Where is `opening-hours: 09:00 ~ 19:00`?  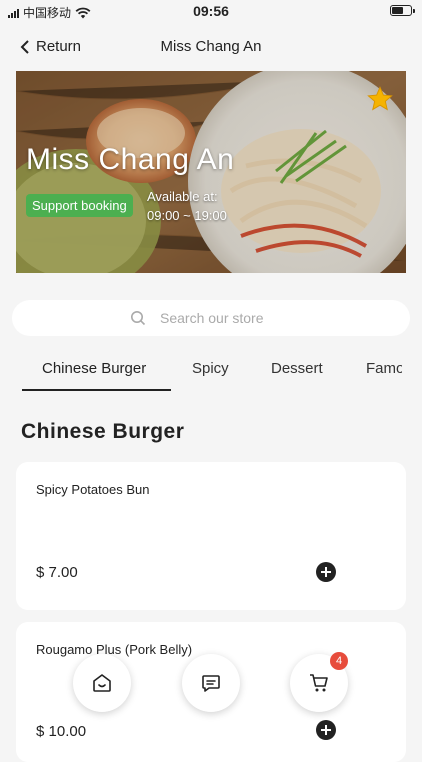 opening-hours: 09:00 ~ 19:00 is located at coordinates (187, 215).